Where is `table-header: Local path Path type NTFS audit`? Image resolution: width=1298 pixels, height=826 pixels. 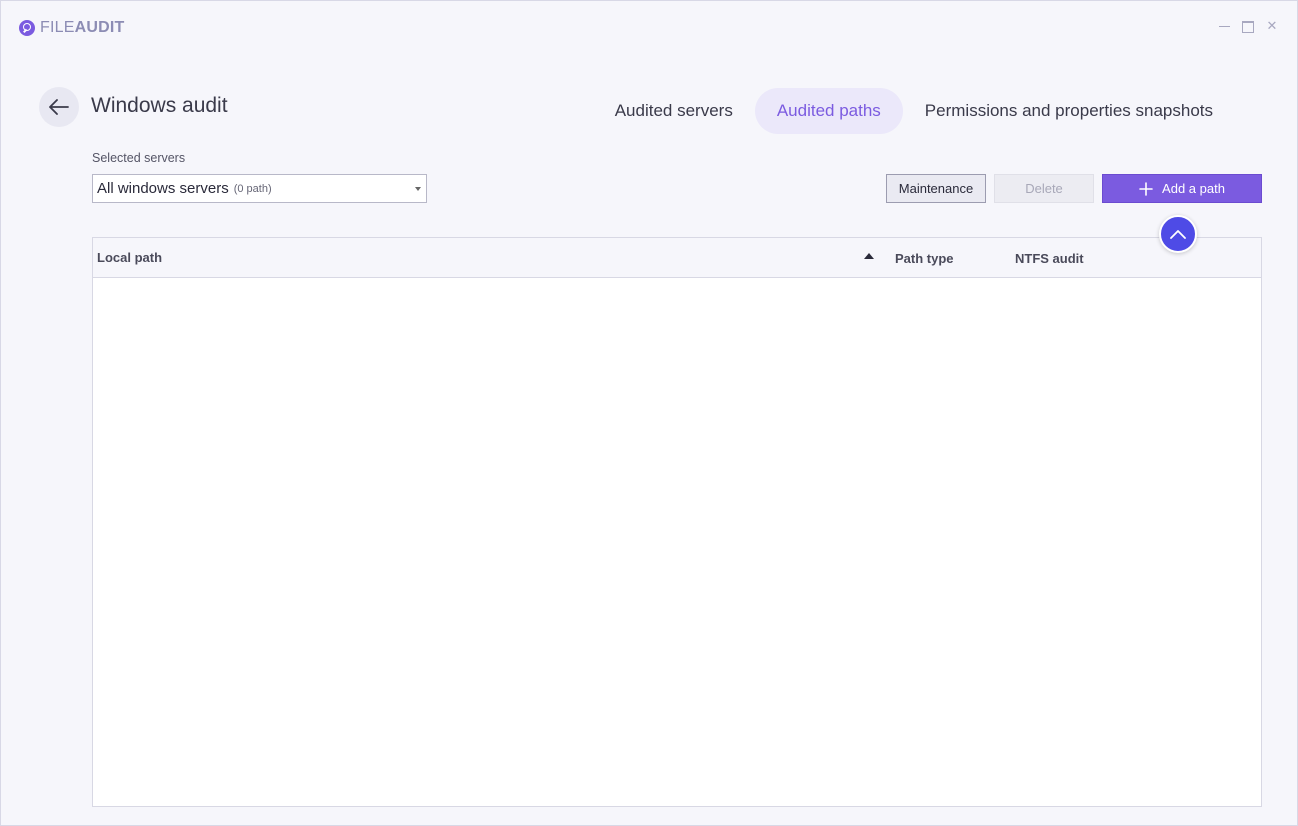 table-header: Local path Path type NTFS audit is located at coordinates (677, 258).